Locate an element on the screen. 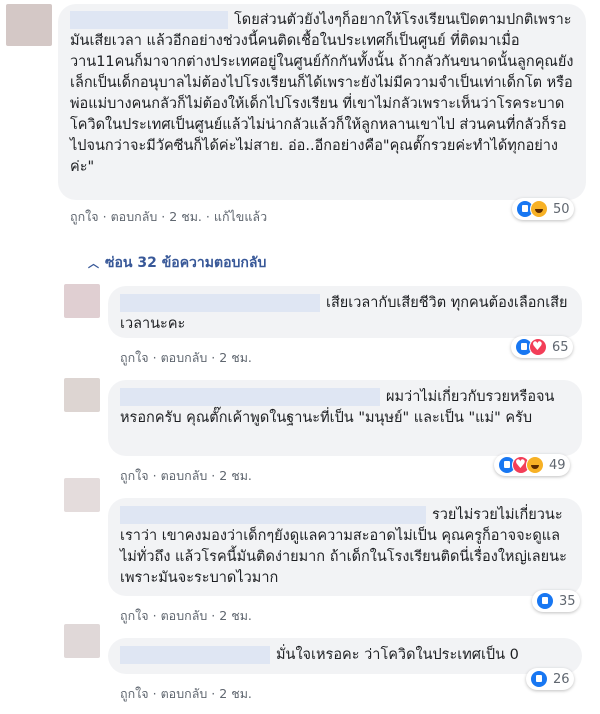 This screenshot has width=600, height=714. reaction-summary: 50 is located at coordinates (543, 209).